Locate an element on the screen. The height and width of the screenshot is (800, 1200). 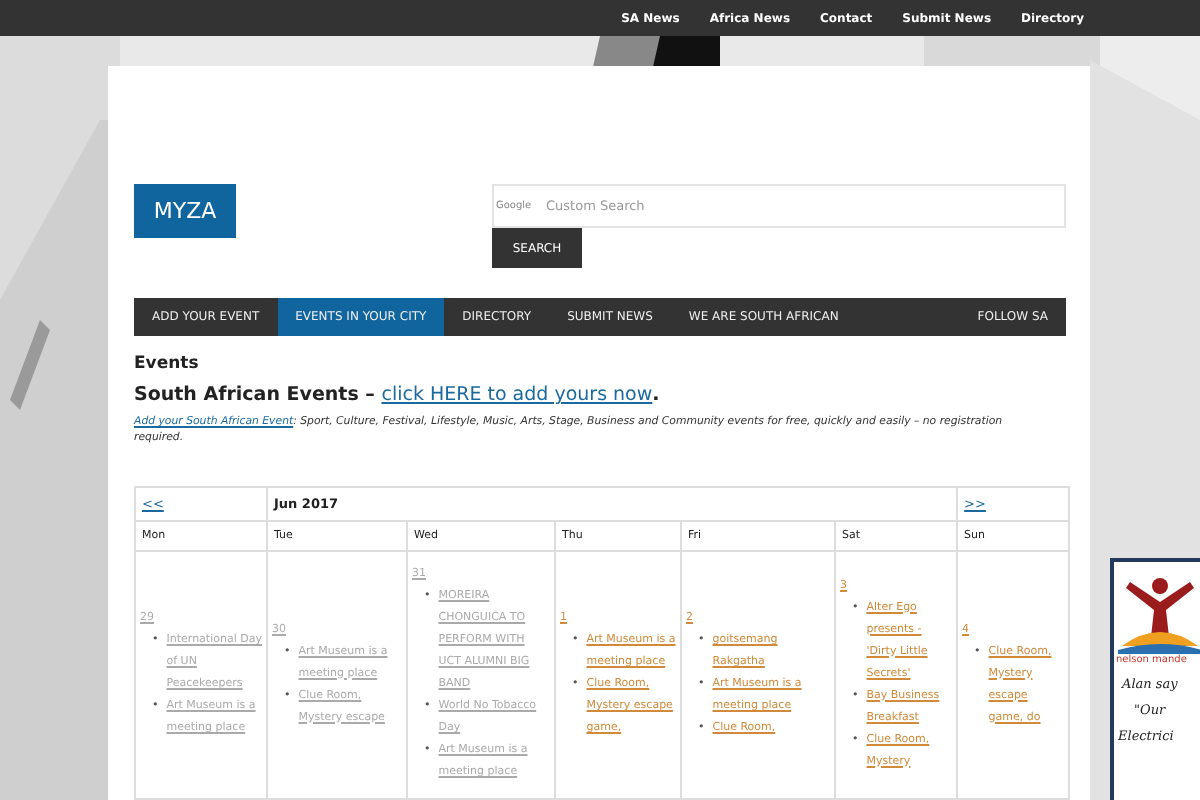
page-title: Events is located at coordinates (167, 364).